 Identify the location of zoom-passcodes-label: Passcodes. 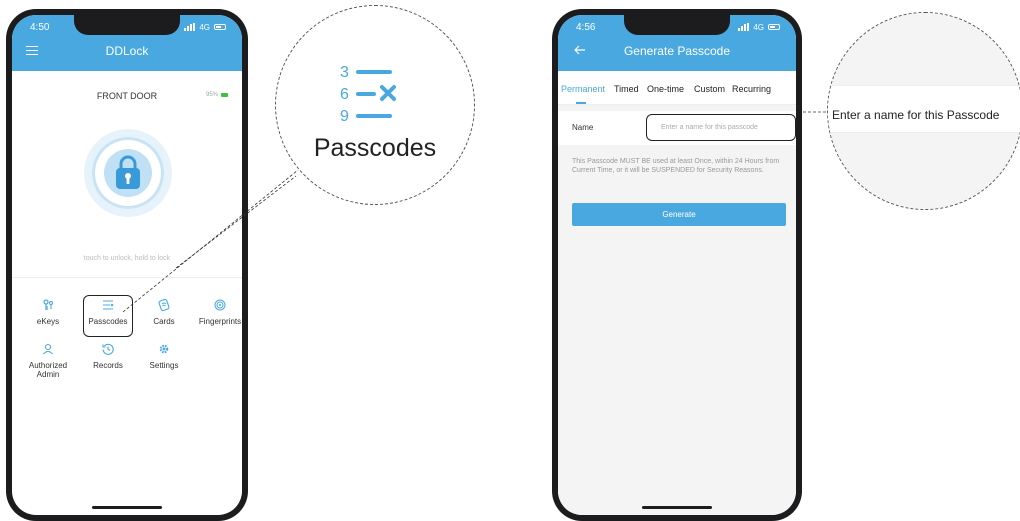
(375, 148).